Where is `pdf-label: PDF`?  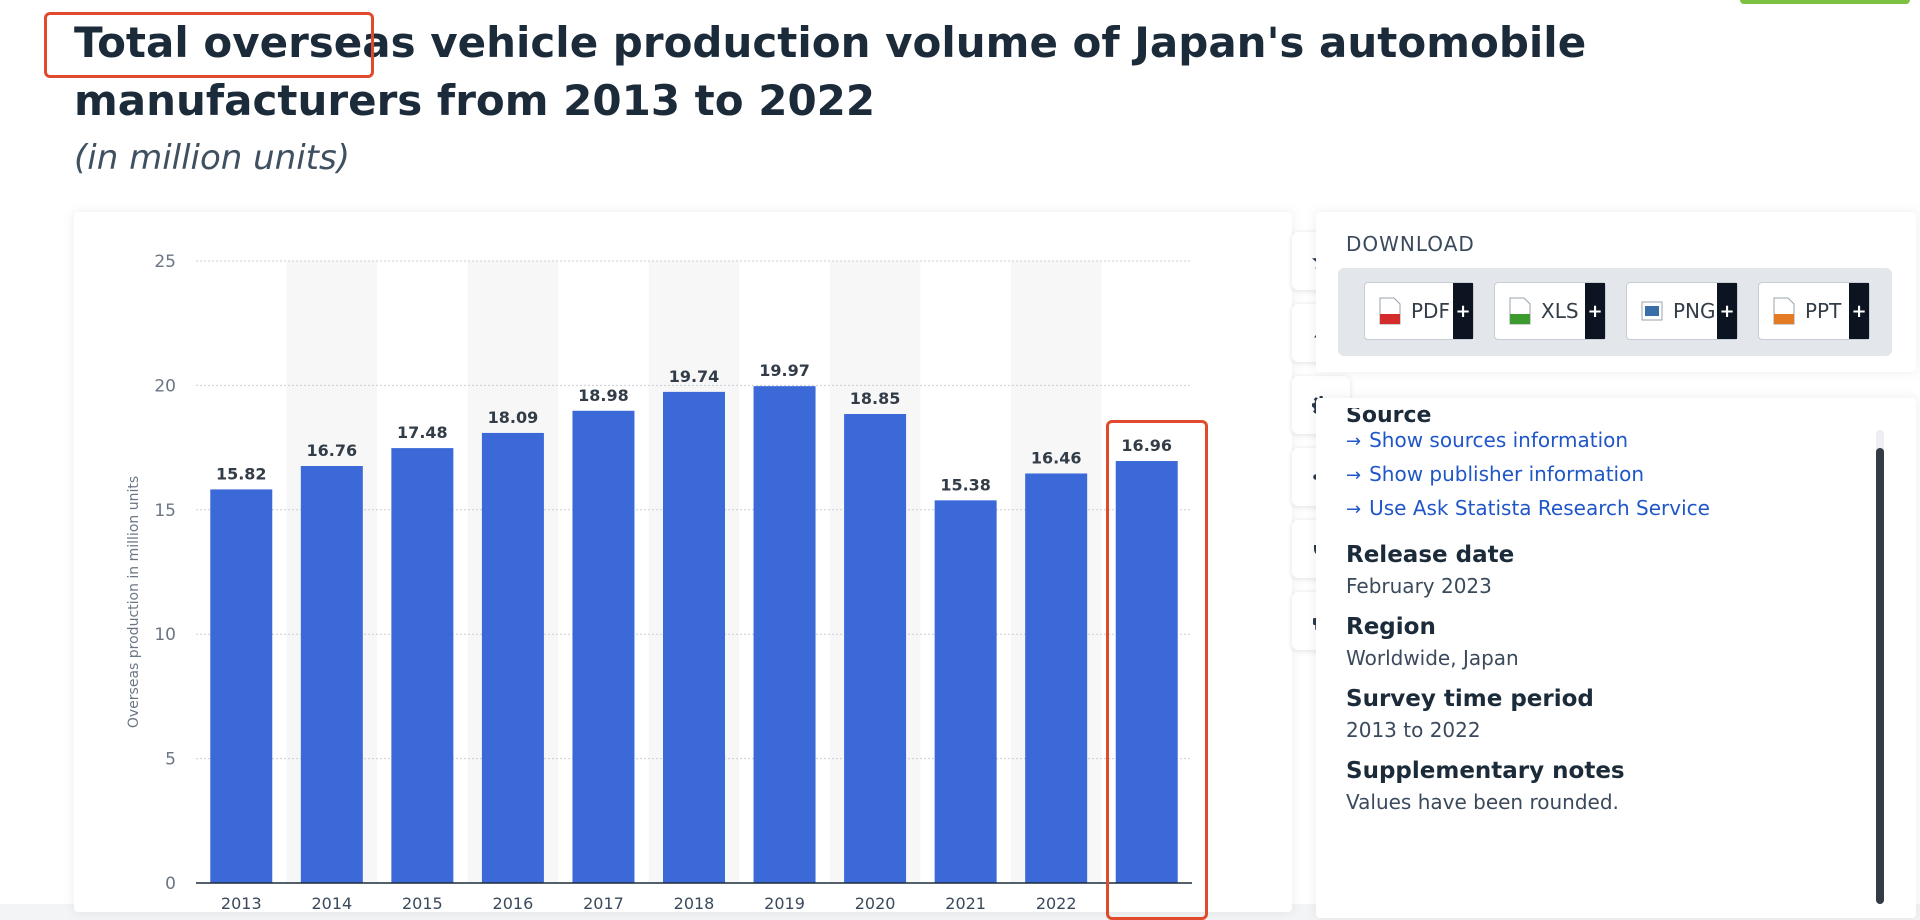 pdf-label: PDF is located at coordinates (1430, 311).